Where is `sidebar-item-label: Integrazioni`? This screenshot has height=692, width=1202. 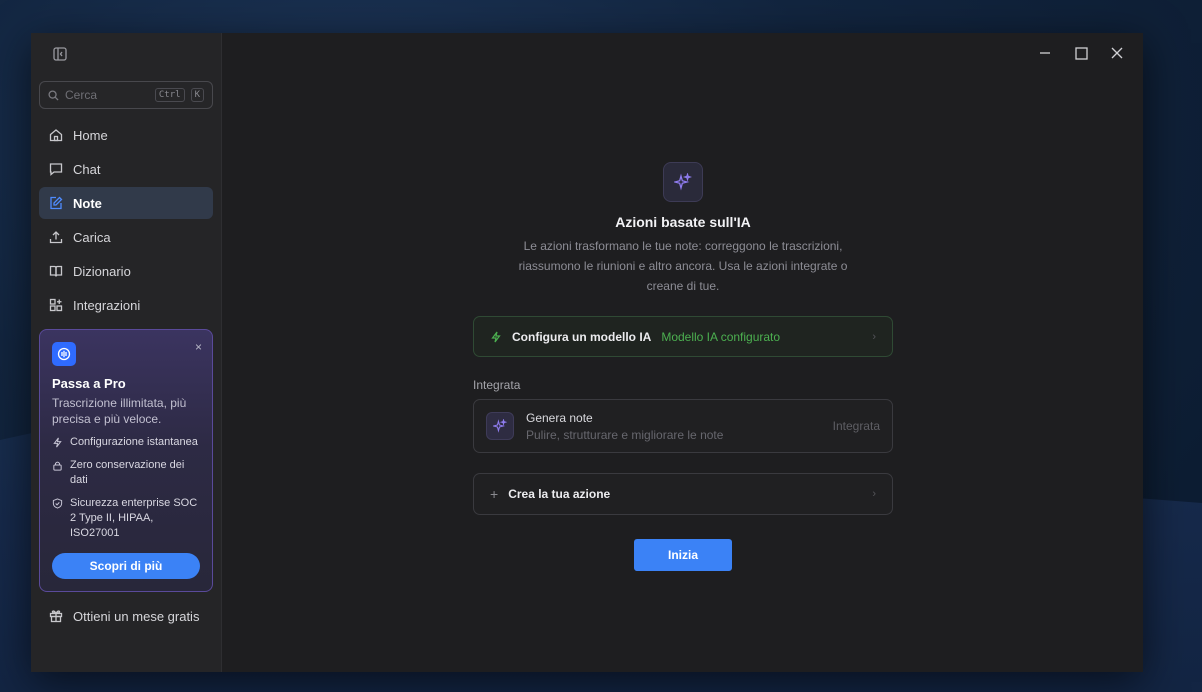
sidebar-item-label: Integrazioni is located at coordinates (107, 305).